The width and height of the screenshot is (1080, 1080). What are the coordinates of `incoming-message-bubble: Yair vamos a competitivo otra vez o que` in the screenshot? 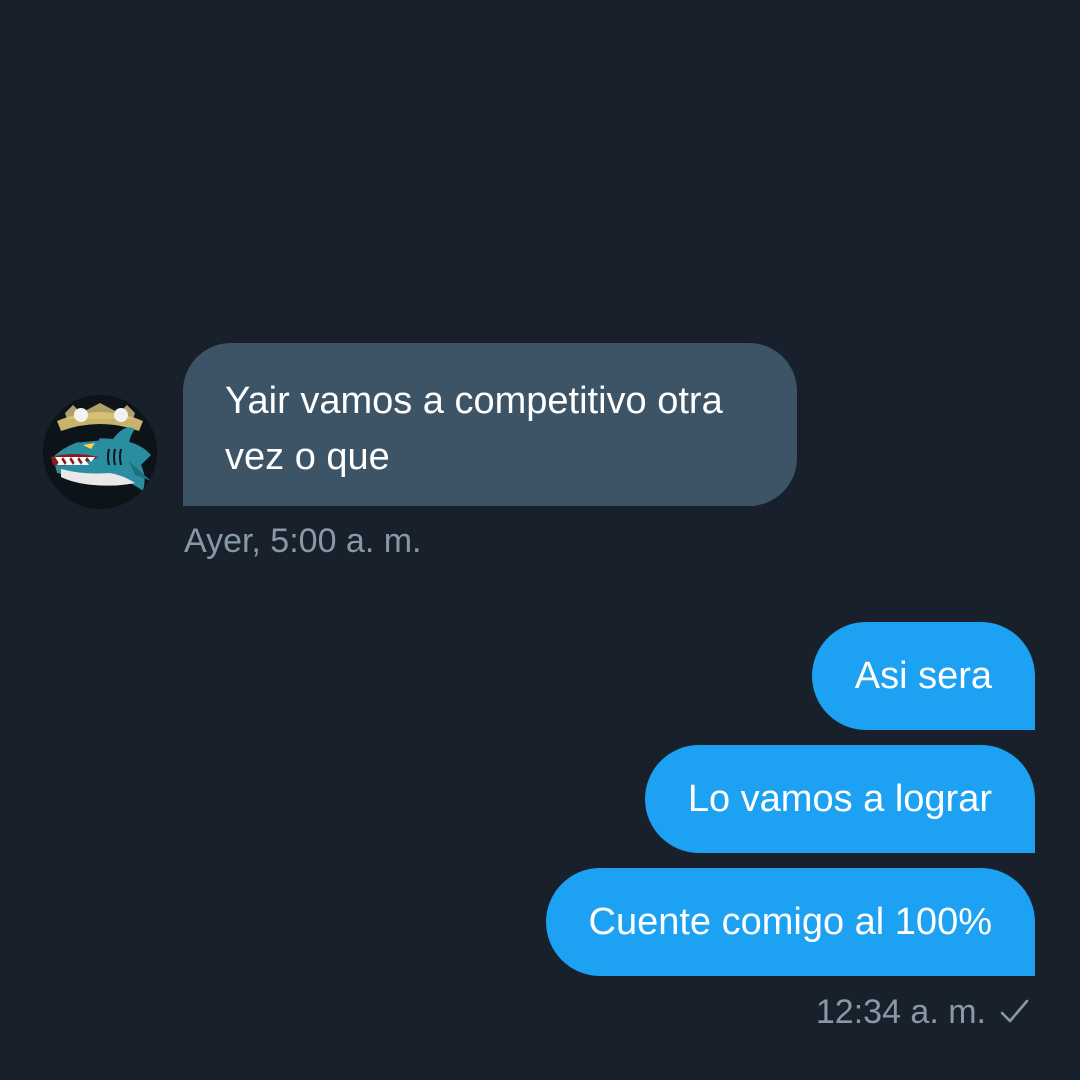 It's located at (490, 424).